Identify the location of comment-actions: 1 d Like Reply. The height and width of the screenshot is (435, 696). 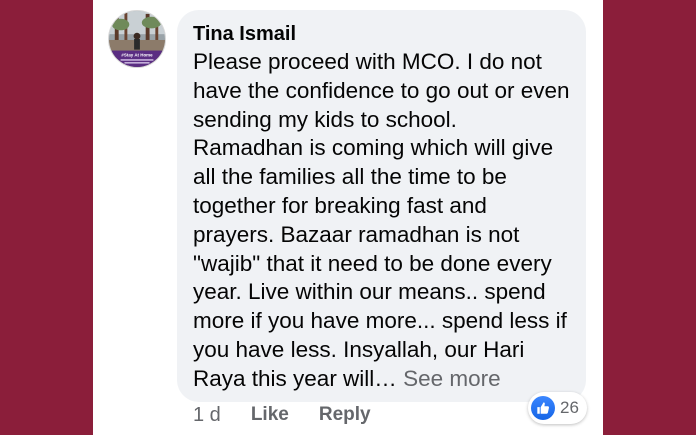
(282, 415).